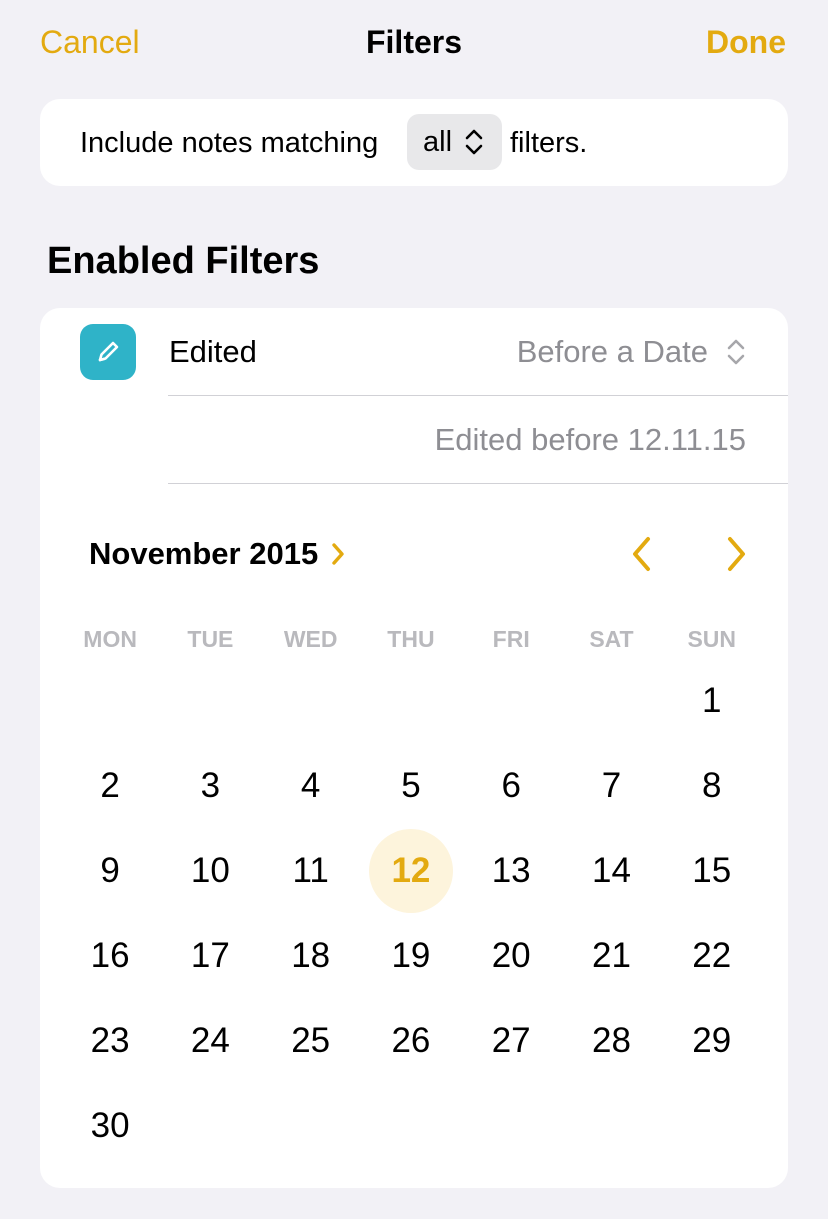 The width and height of the screenshot is (828, 1219). I want to click on filter-operator-select: Before a Date, so click(631, 352).